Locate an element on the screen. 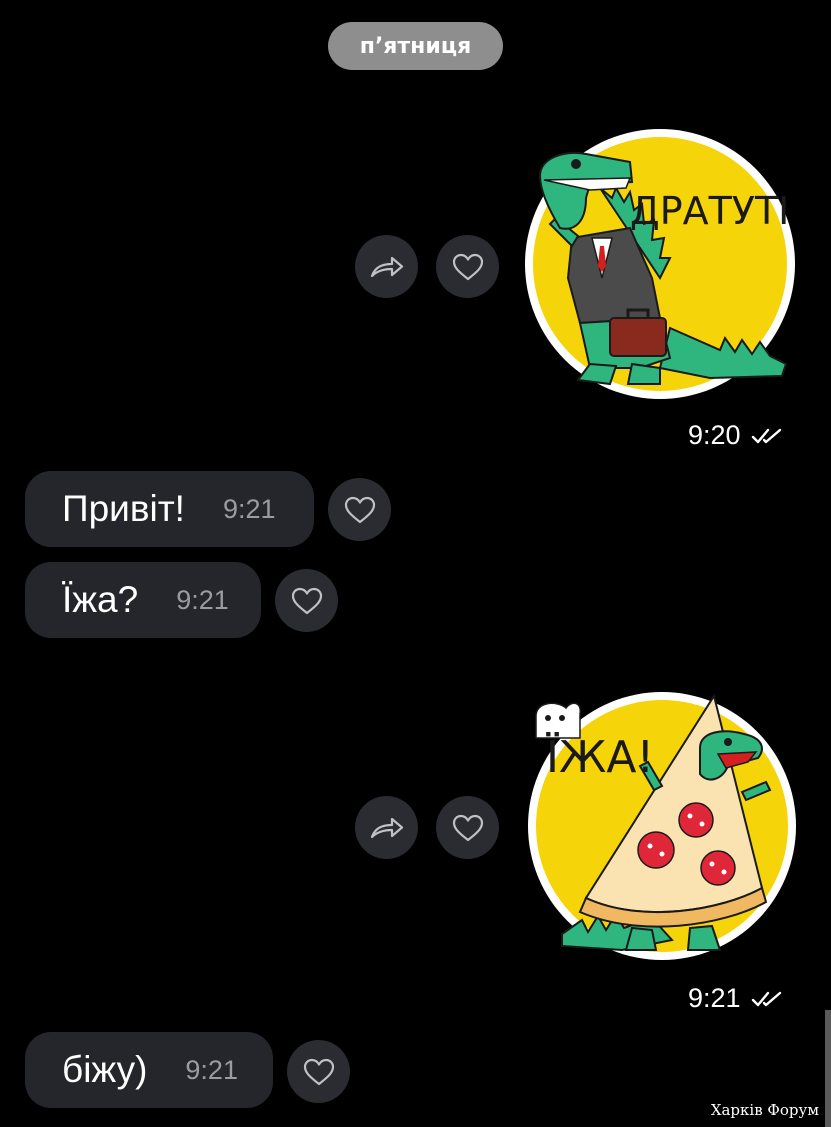  message-text: біжу) is located at coordinates (105, 1069).